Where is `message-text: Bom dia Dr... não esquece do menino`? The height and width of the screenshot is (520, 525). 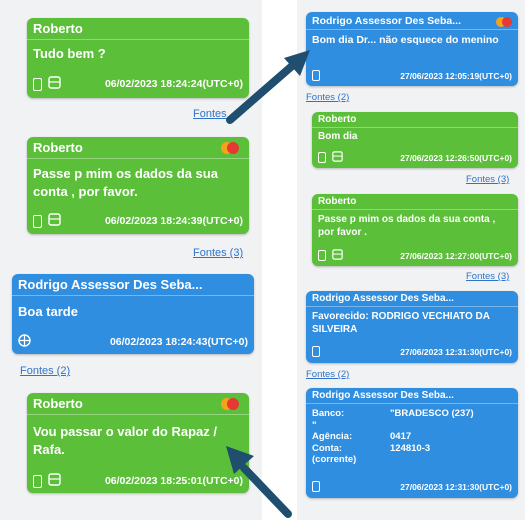 message-text: Bom dia Dr... não esquece do menino is located at coordinates (405, 40).